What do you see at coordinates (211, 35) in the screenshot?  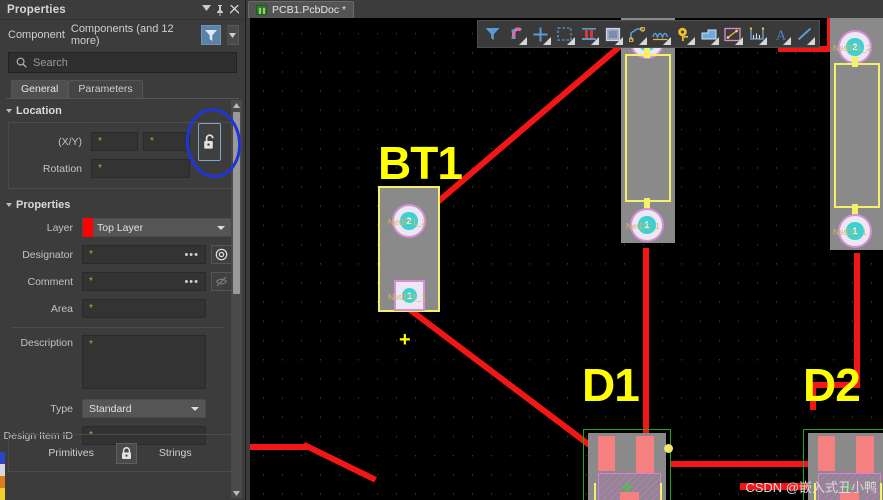 I see `filter-button` at bounding box center [211, 35].